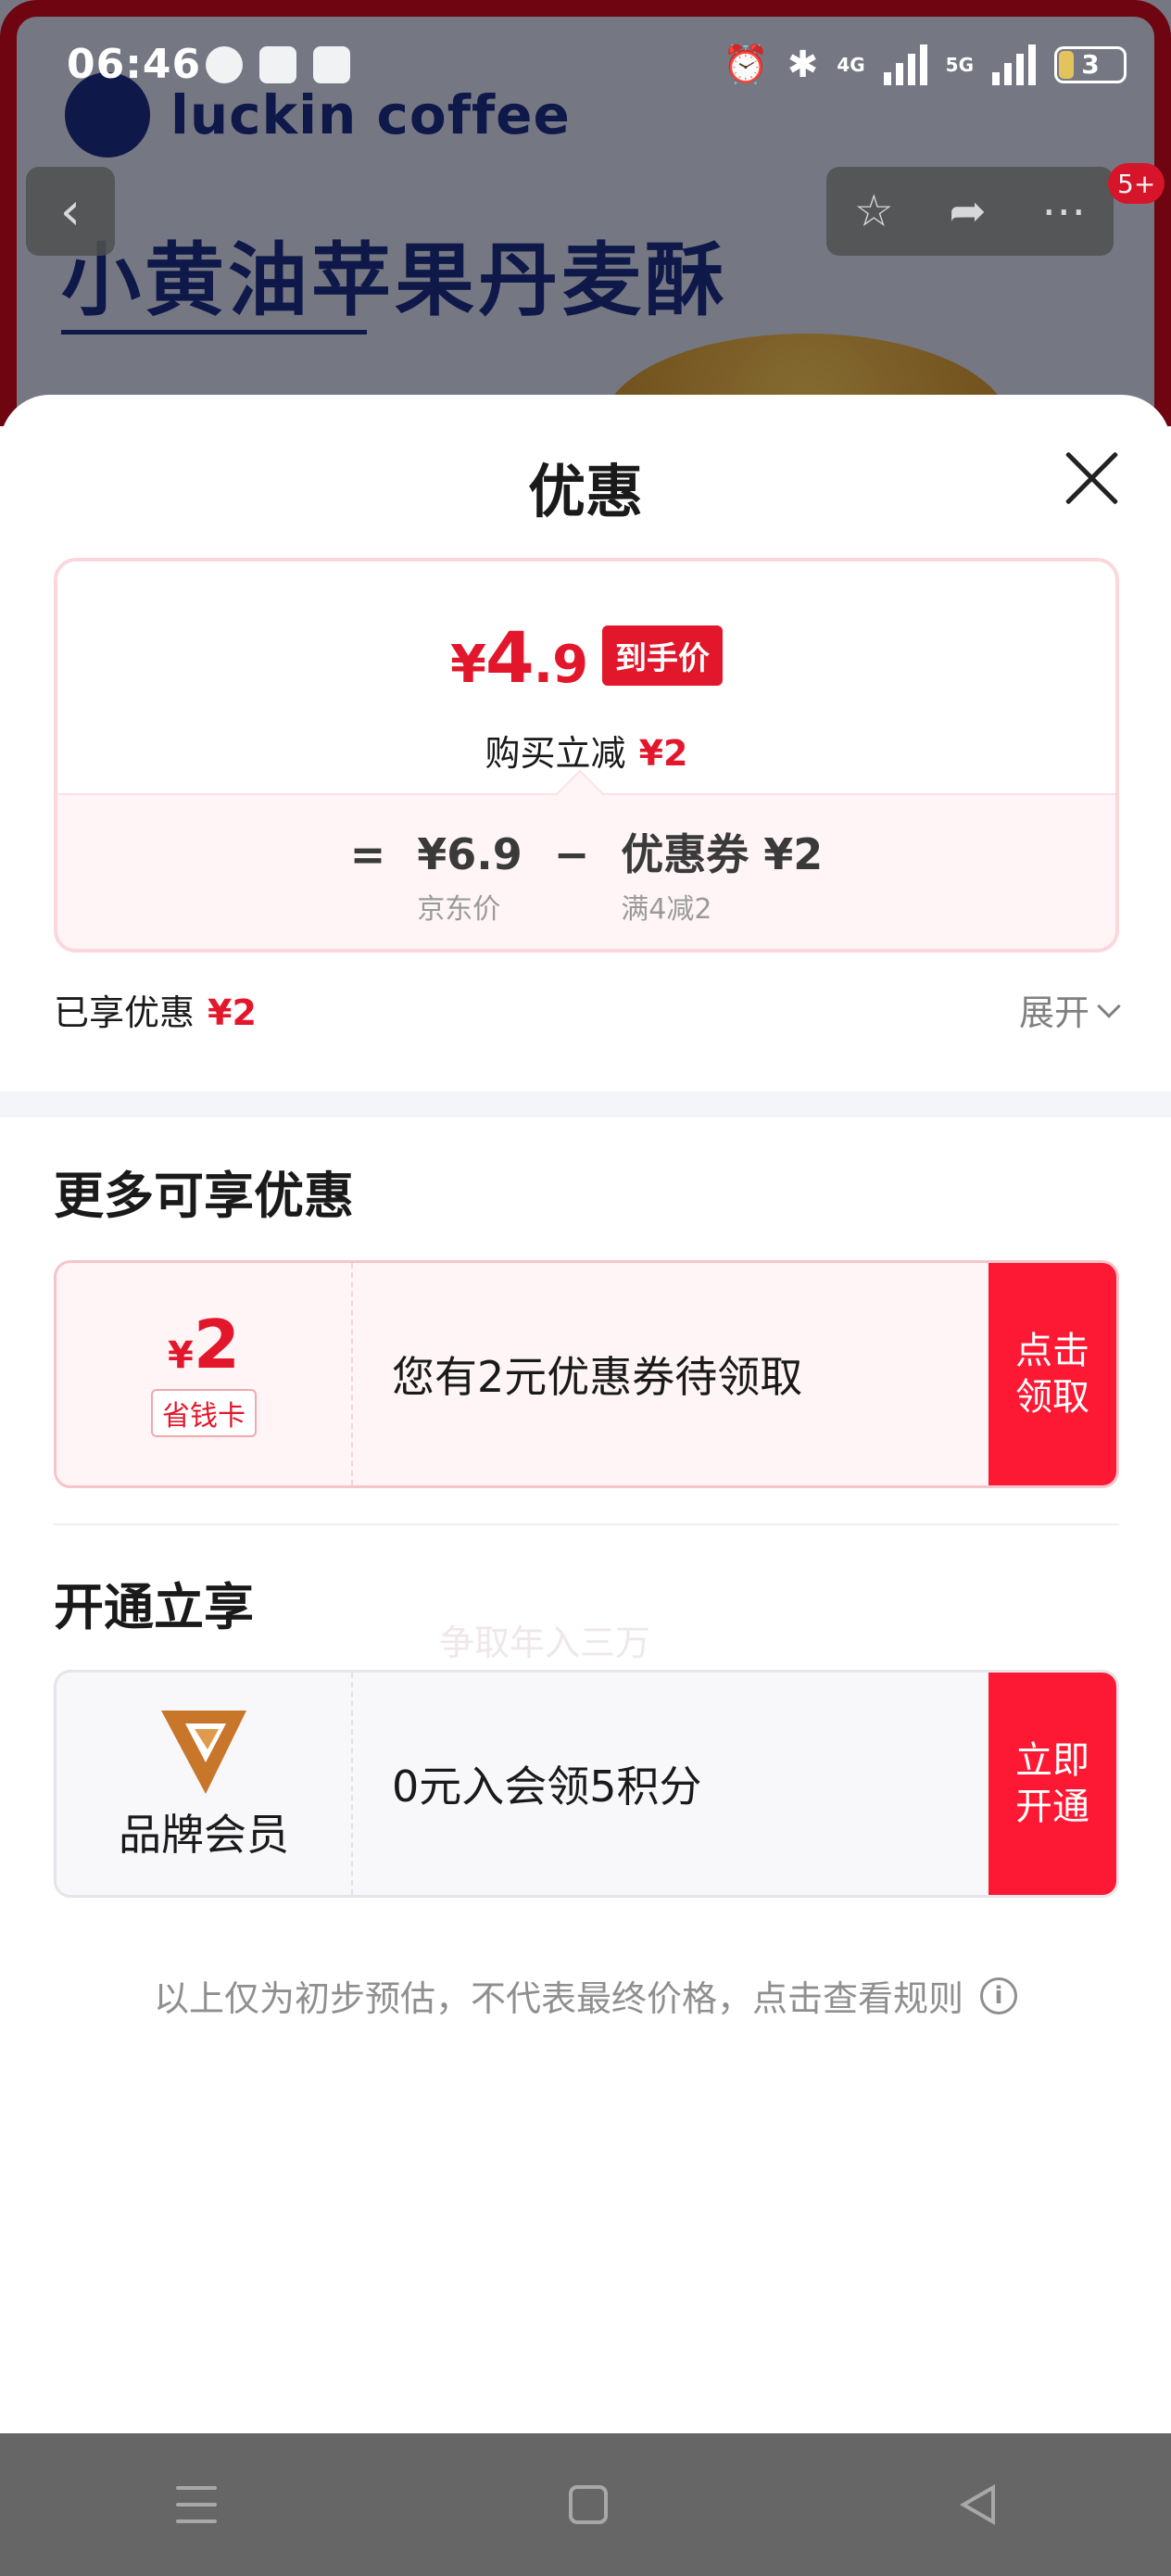  What do you see at coordinates (1052, 1784) in the screenshot?
I see `join-membership-button: 立即开通` at bounding box center [1052, 1784].